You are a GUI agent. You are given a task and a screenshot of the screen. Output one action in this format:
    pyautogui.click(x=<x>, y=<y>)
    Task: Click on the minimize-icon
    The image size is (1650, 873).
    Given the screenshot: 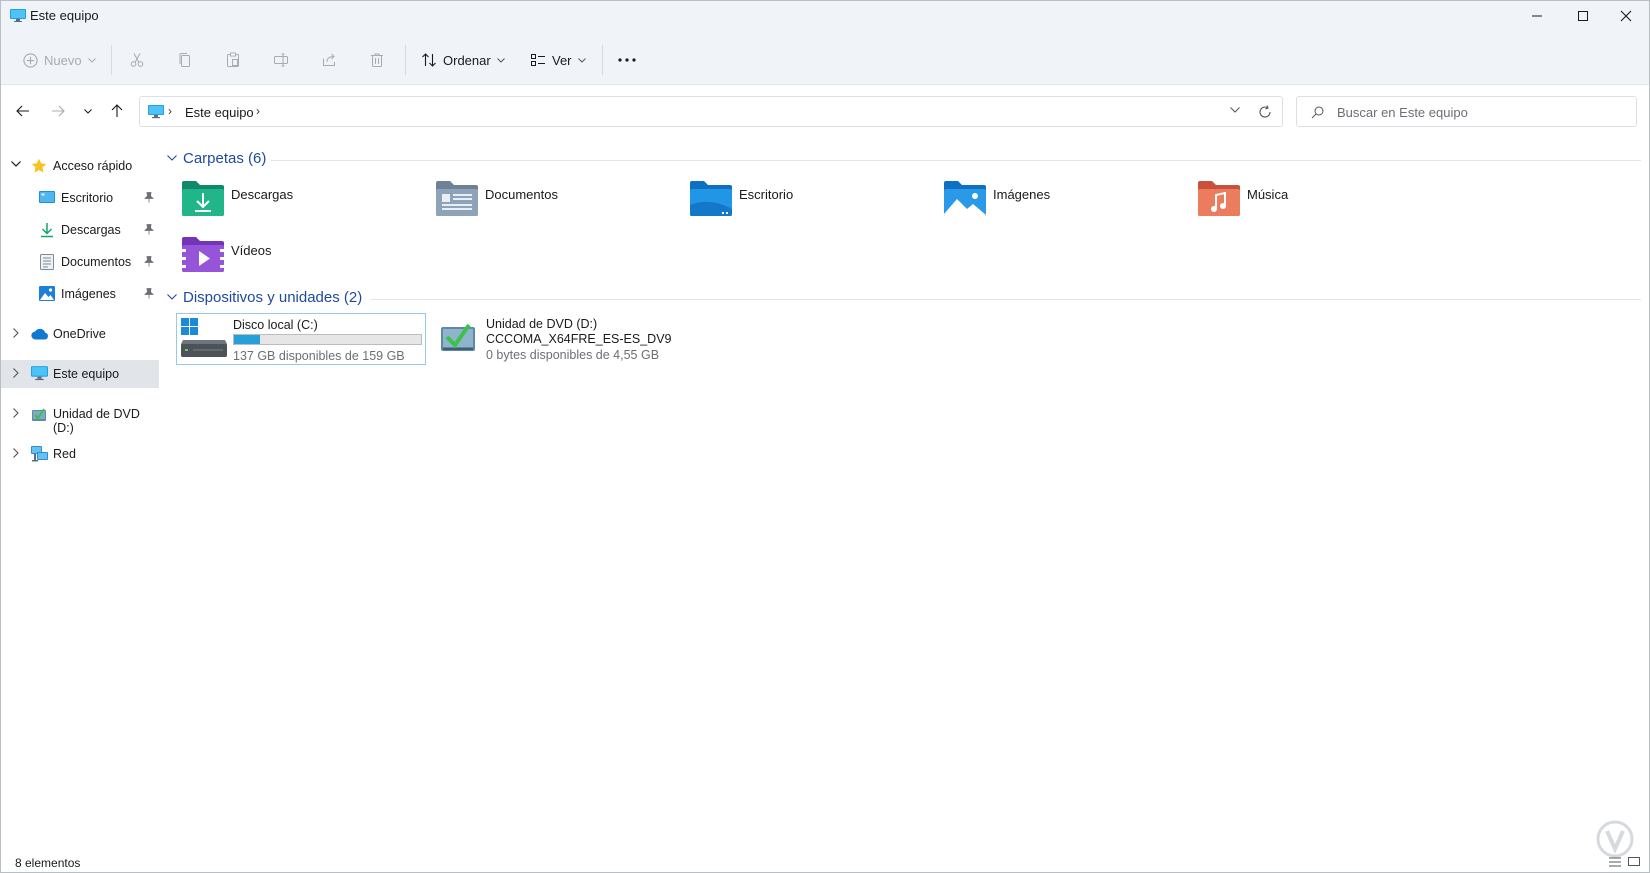 What is the action you would take?
    pyautogui.click(x=1537, y=16)
    